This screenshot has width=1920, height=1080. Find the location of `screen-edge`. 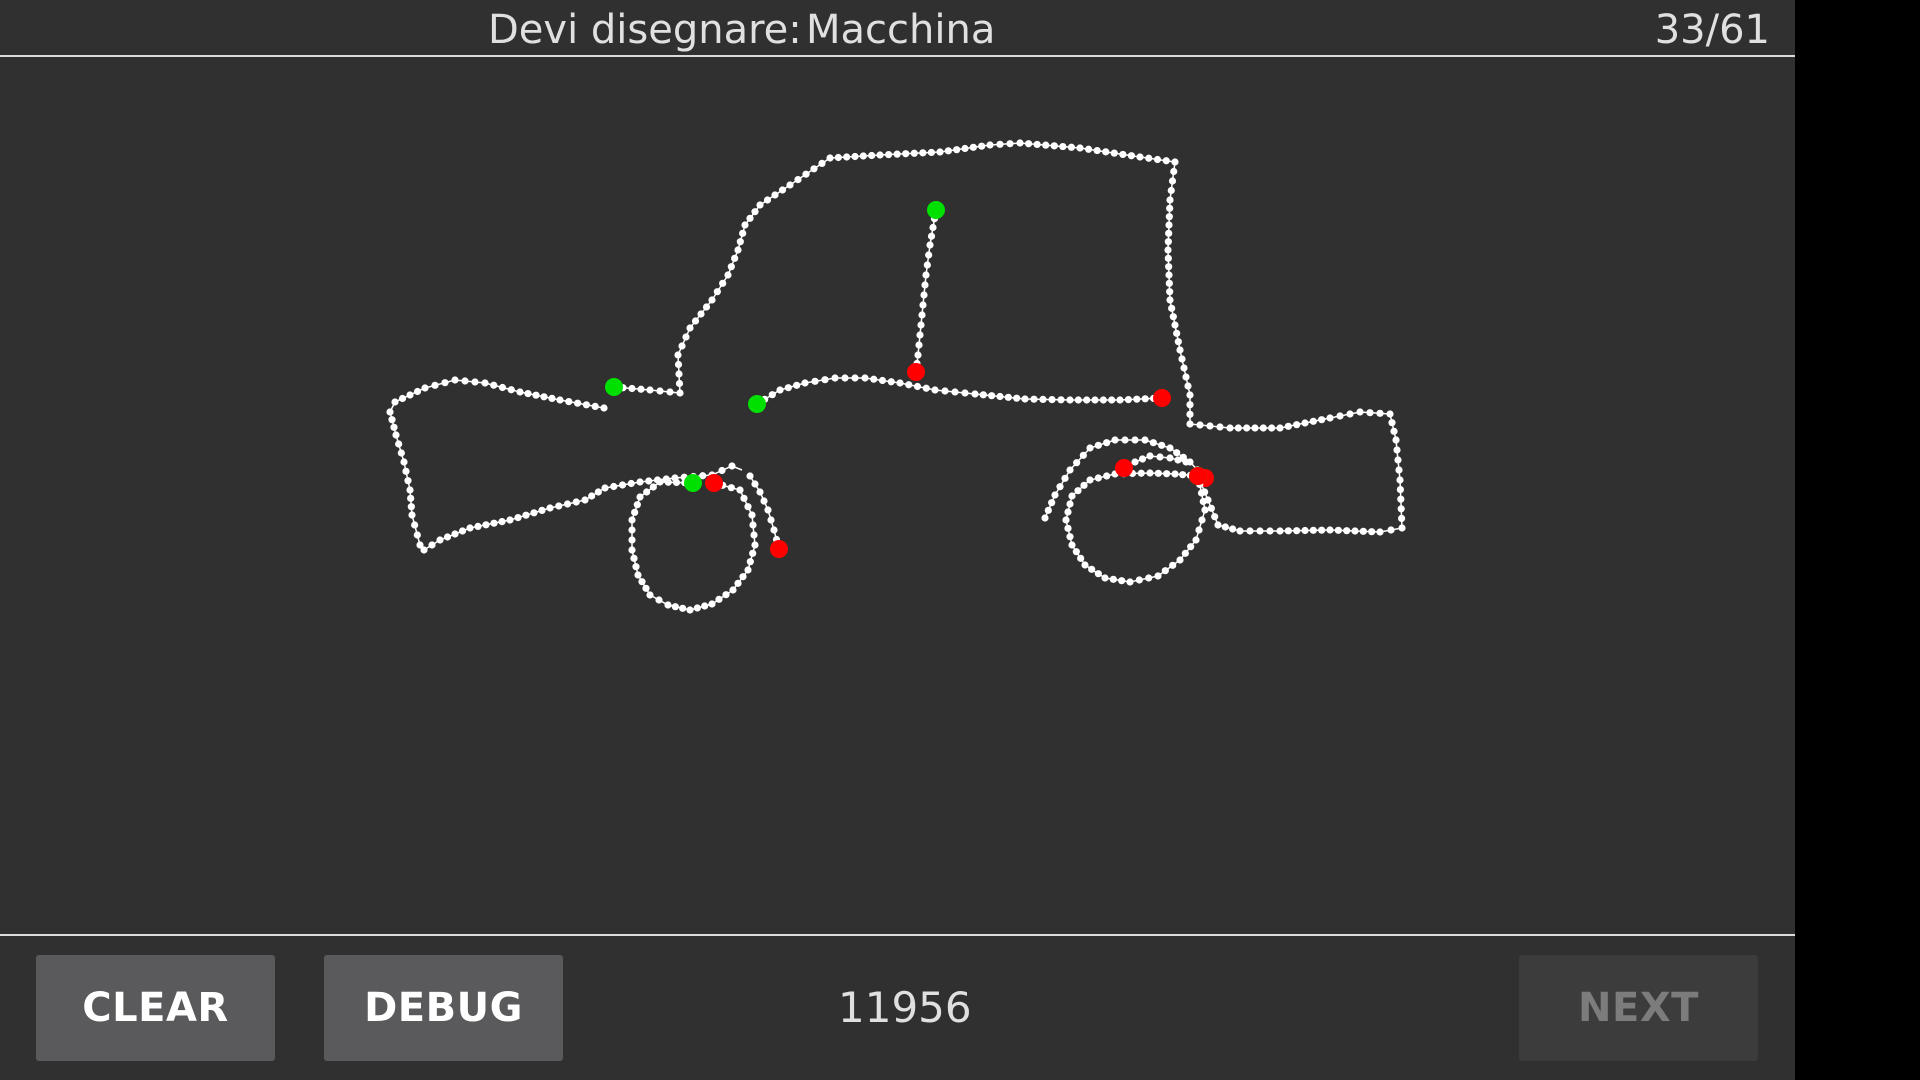

screen-edge is located at coordinates (1857, 540).